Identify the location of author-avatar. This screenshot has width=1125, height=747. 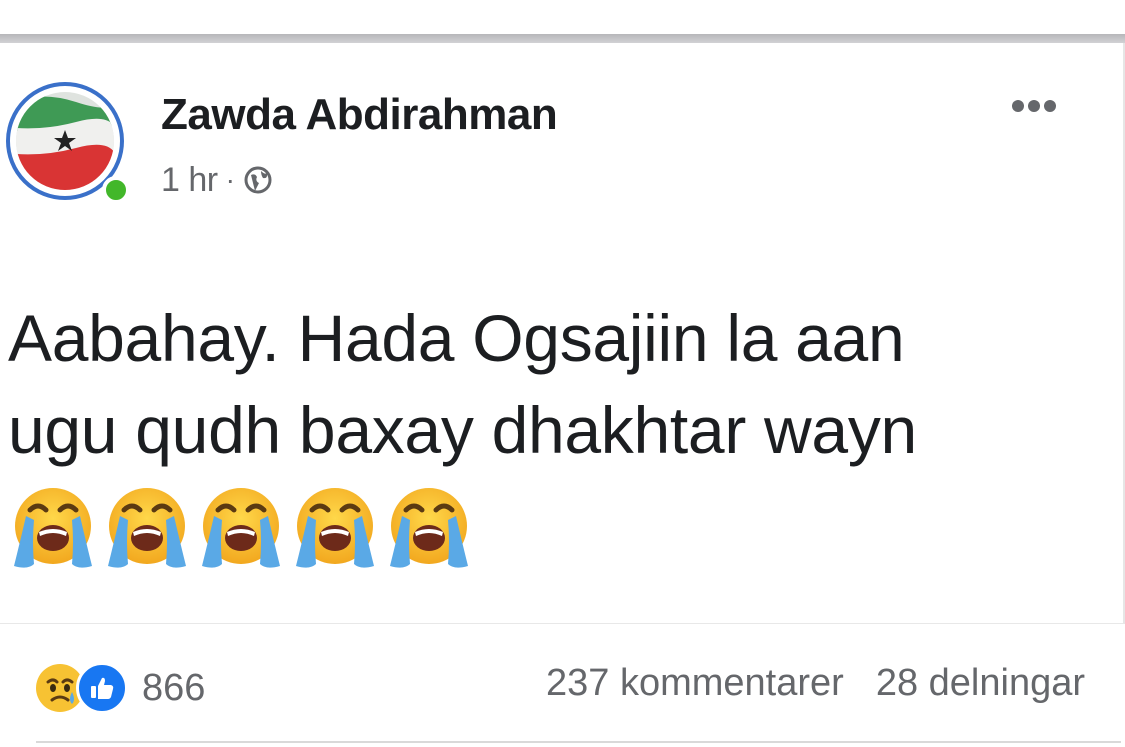
(69, 145).